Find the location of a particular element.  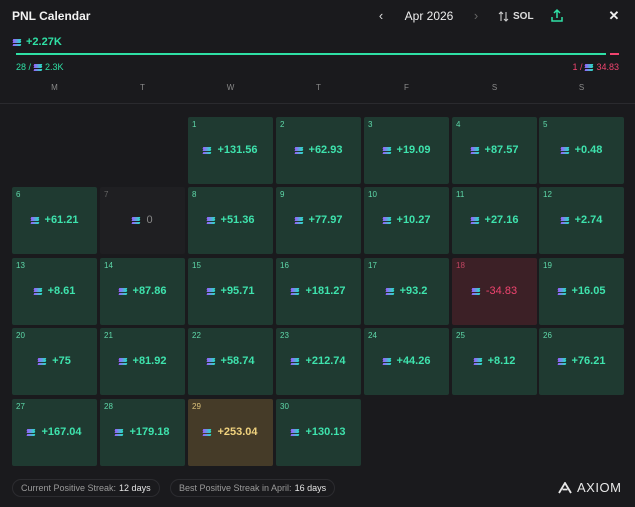

day-number: 12 is located at coordinates (547, 194).